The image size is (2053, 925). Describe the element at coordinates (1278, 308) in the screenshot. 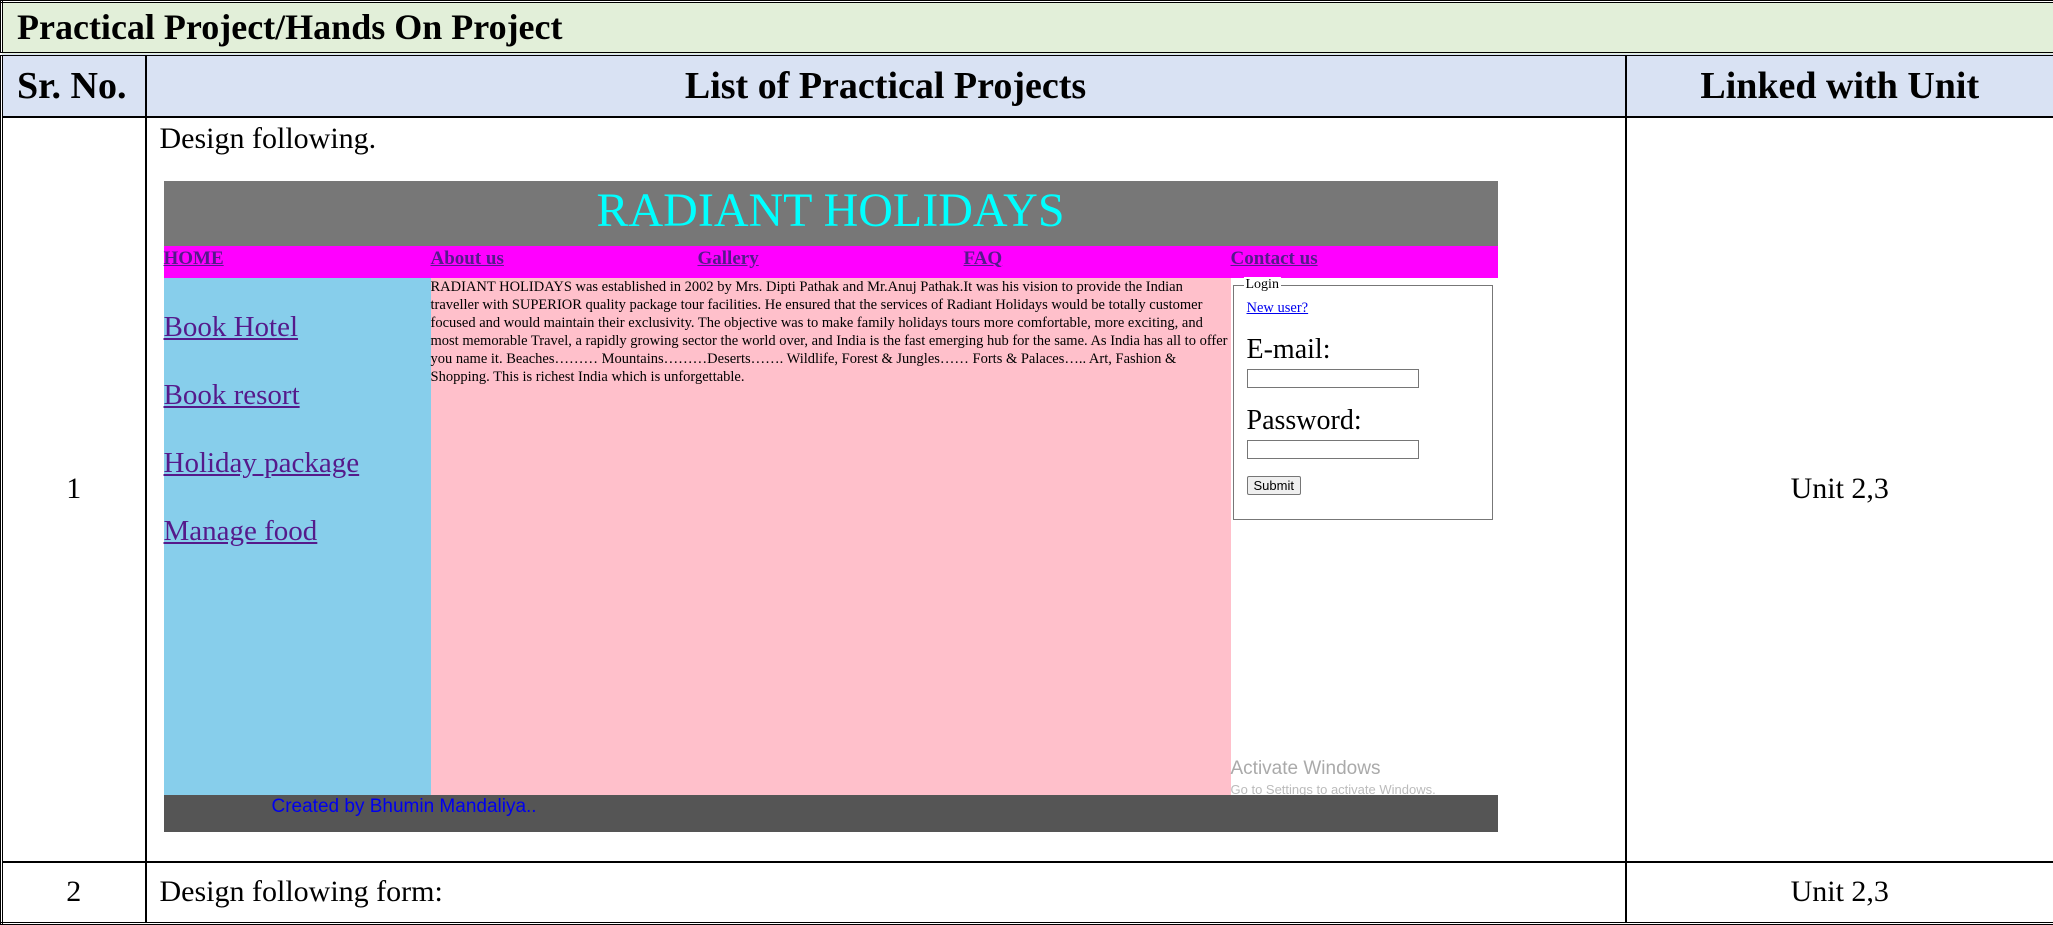

I see `new-user-link: New user?` at that location.